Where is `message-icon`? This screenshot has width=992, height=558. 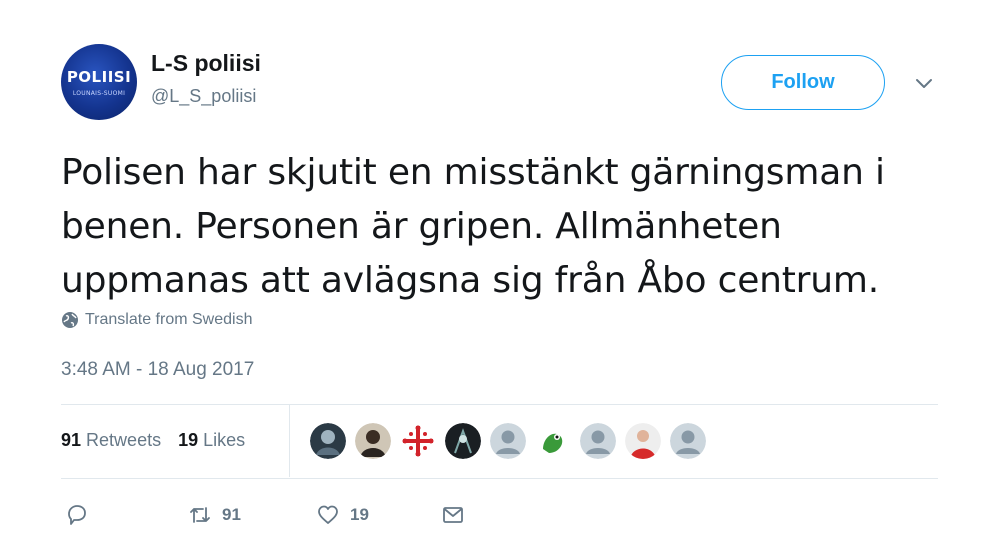 message-icon is located at coordinates (453, 515).